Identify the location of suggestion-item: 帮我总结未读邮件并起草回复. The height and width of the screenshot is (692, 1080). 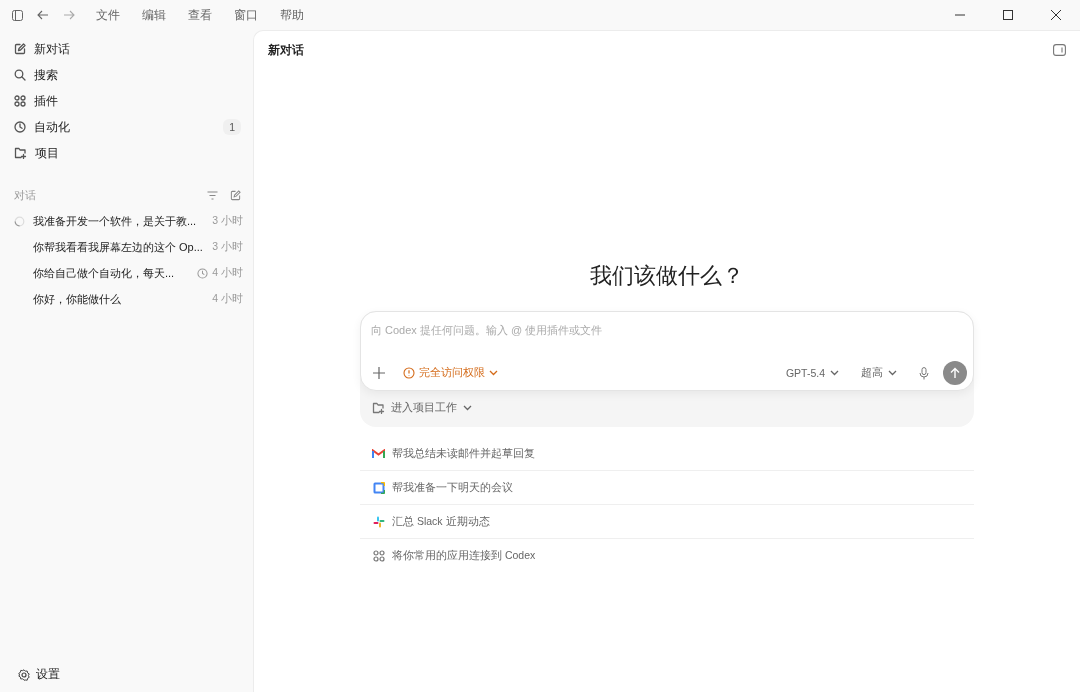
(667, 454).